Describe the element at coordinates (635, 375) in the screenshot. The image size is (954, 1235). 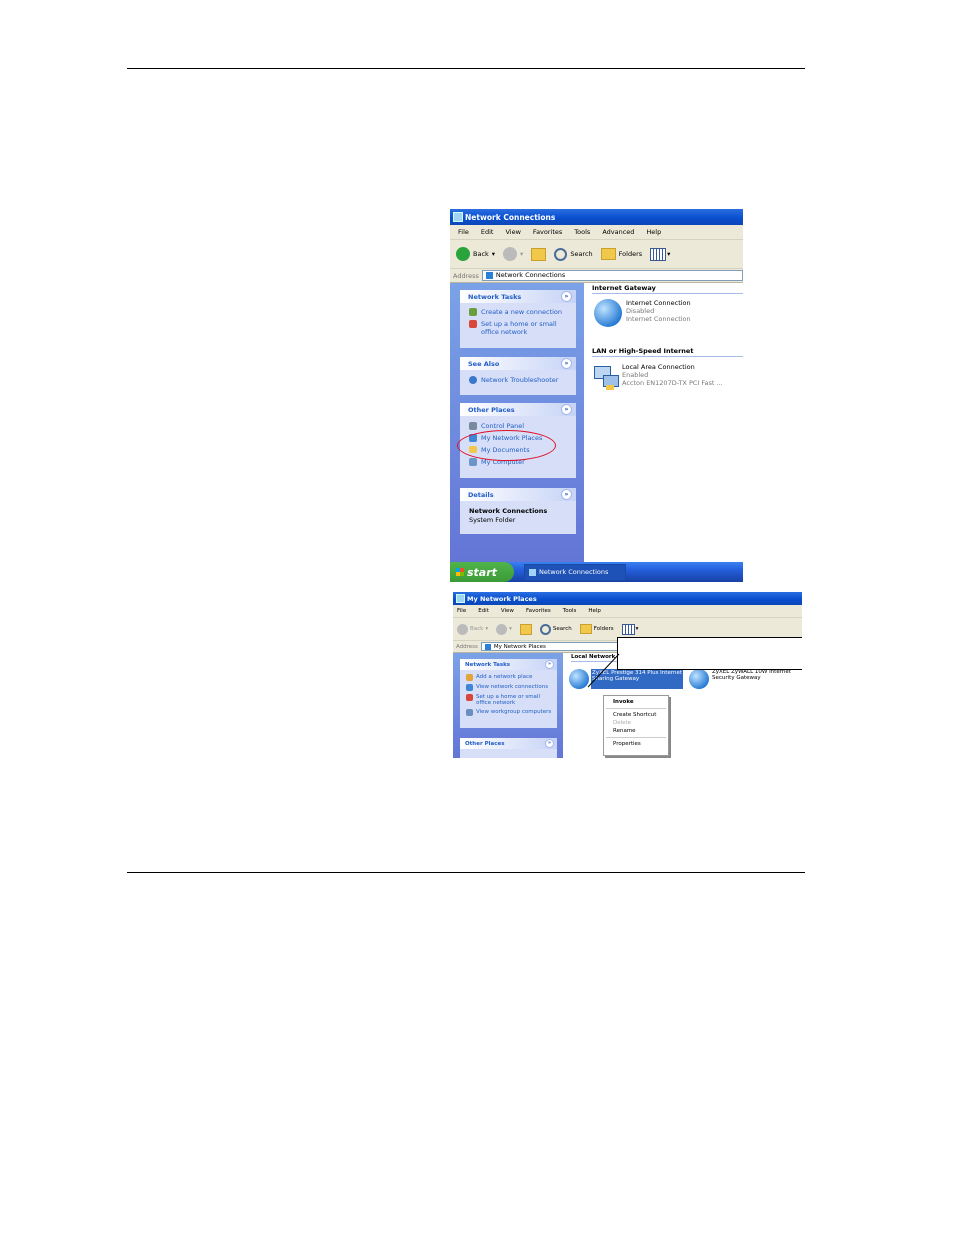
I see `lan-connection-status: Enabled` at that location.